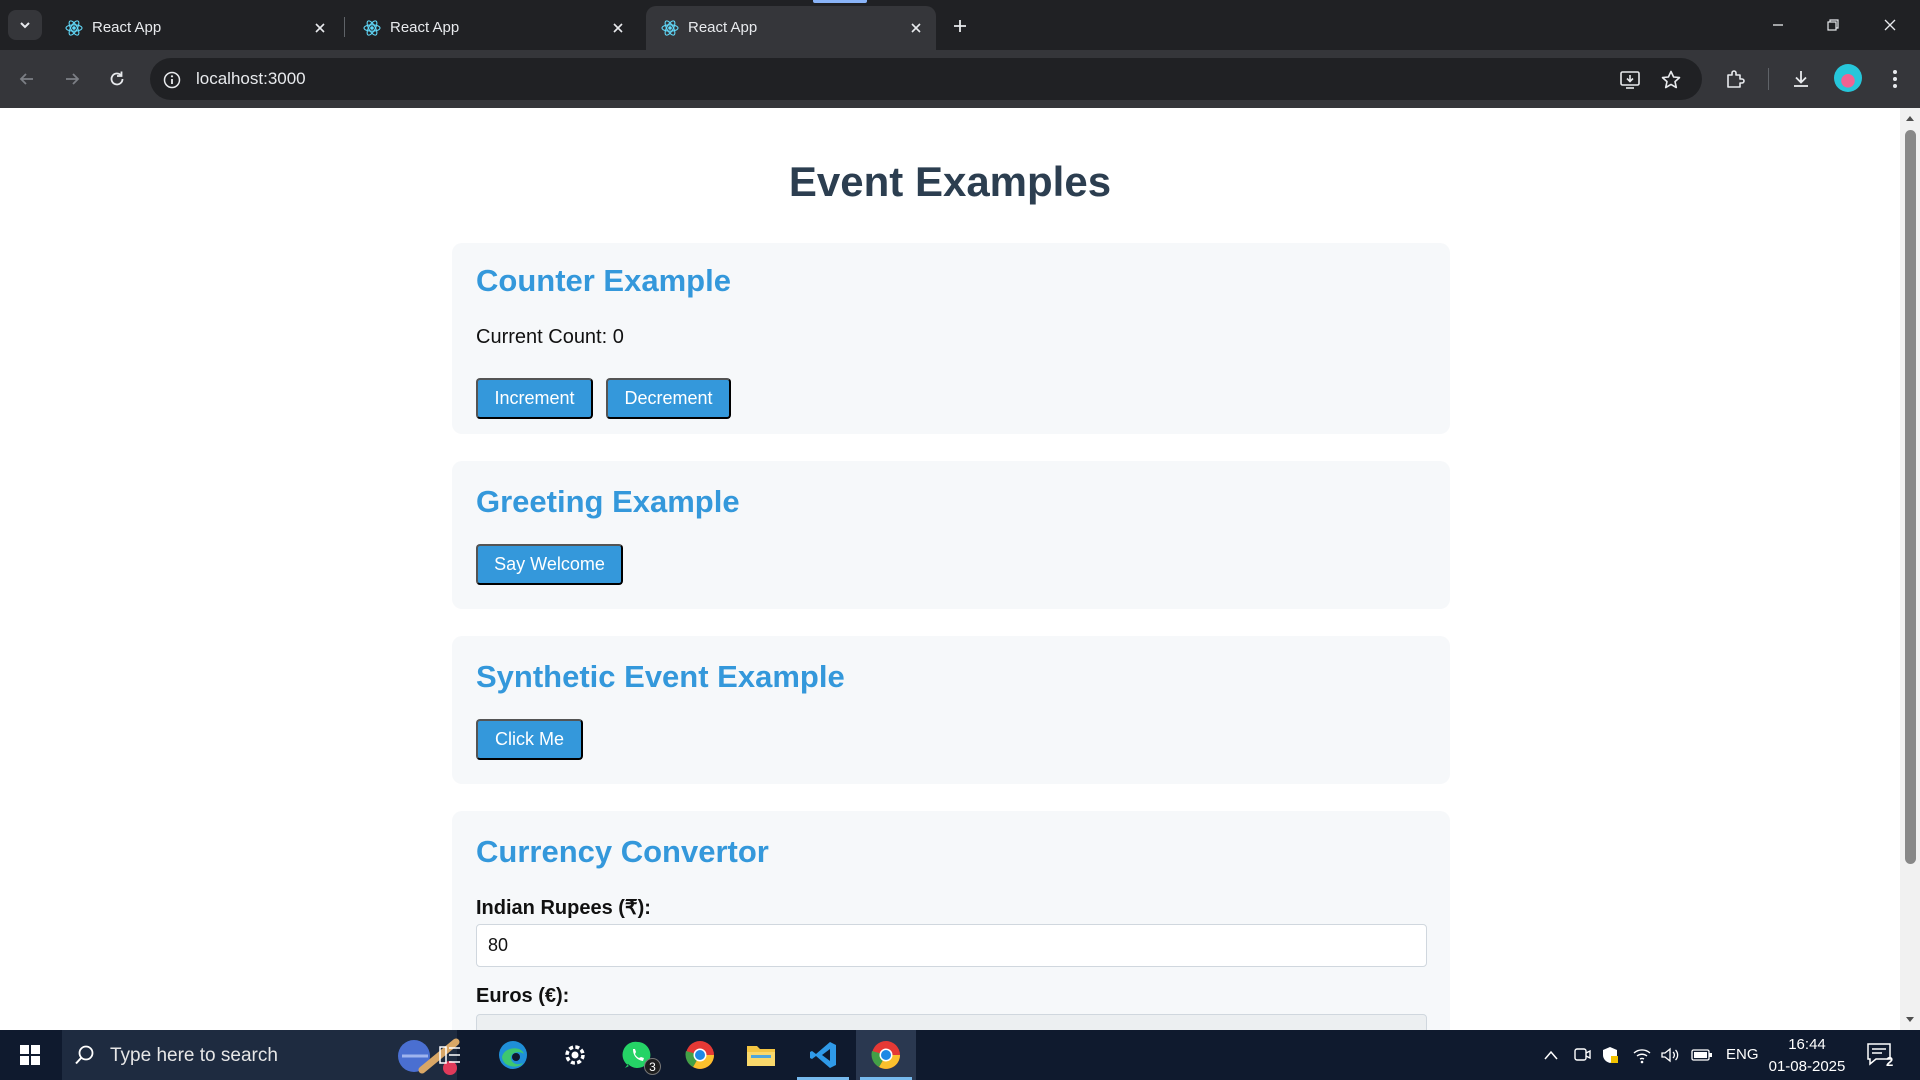  What do you see at coordinates (1702, 1055) in the screenshot?
I see `battery-icon` at bounding box center [1702, 1055].